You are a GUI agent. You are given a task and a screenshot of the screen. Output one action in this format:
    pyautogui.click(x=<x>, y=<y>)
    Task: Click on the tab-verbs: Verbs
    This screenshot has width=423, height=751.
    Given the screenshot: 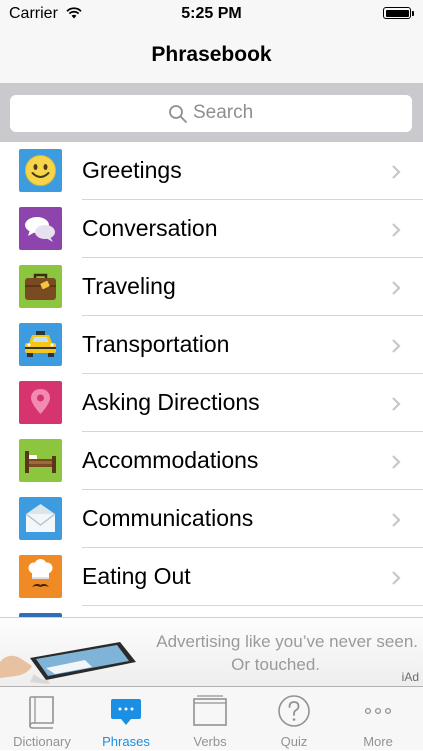 What is the action you would take?
    pyautogui.click(x=210, y=719)
    